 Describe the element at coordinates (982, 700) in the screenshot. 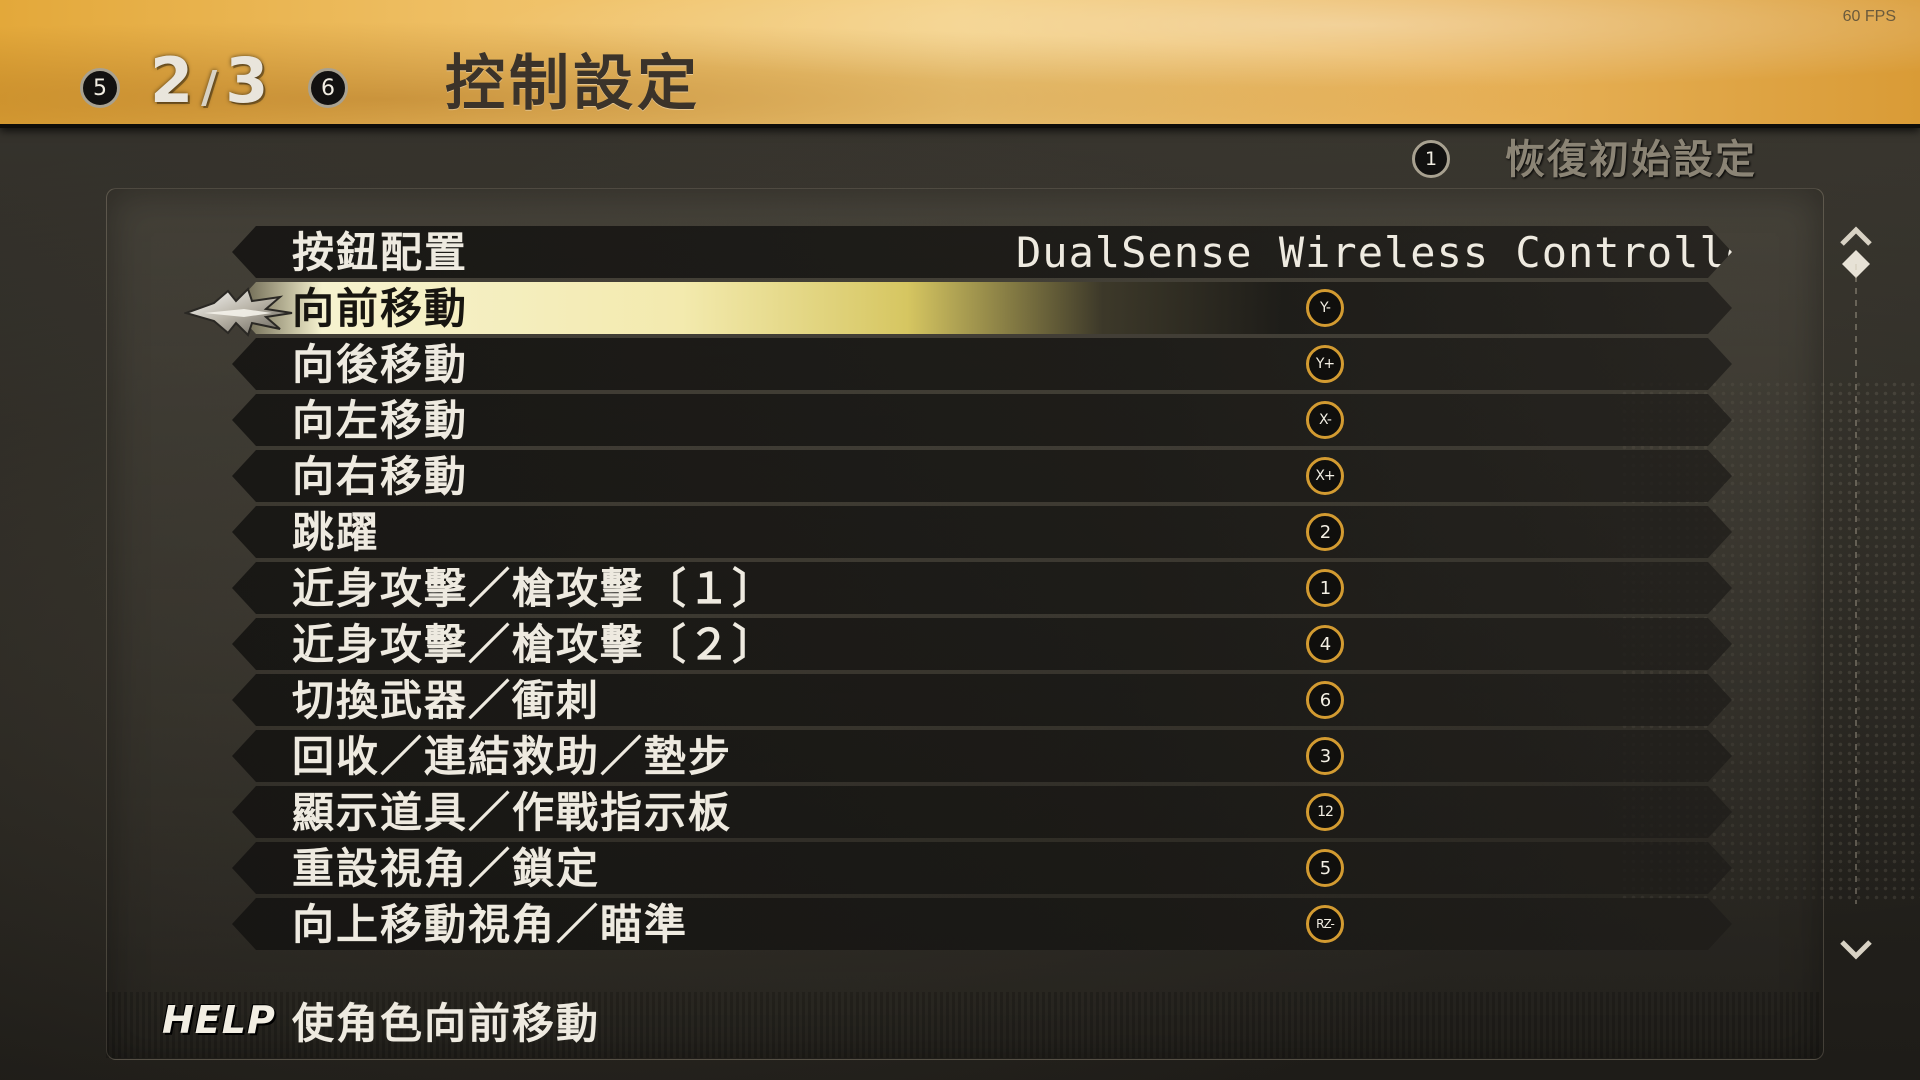

I see `binding-row-switch-weapon: 切換武器／衝刺 6` at that location.